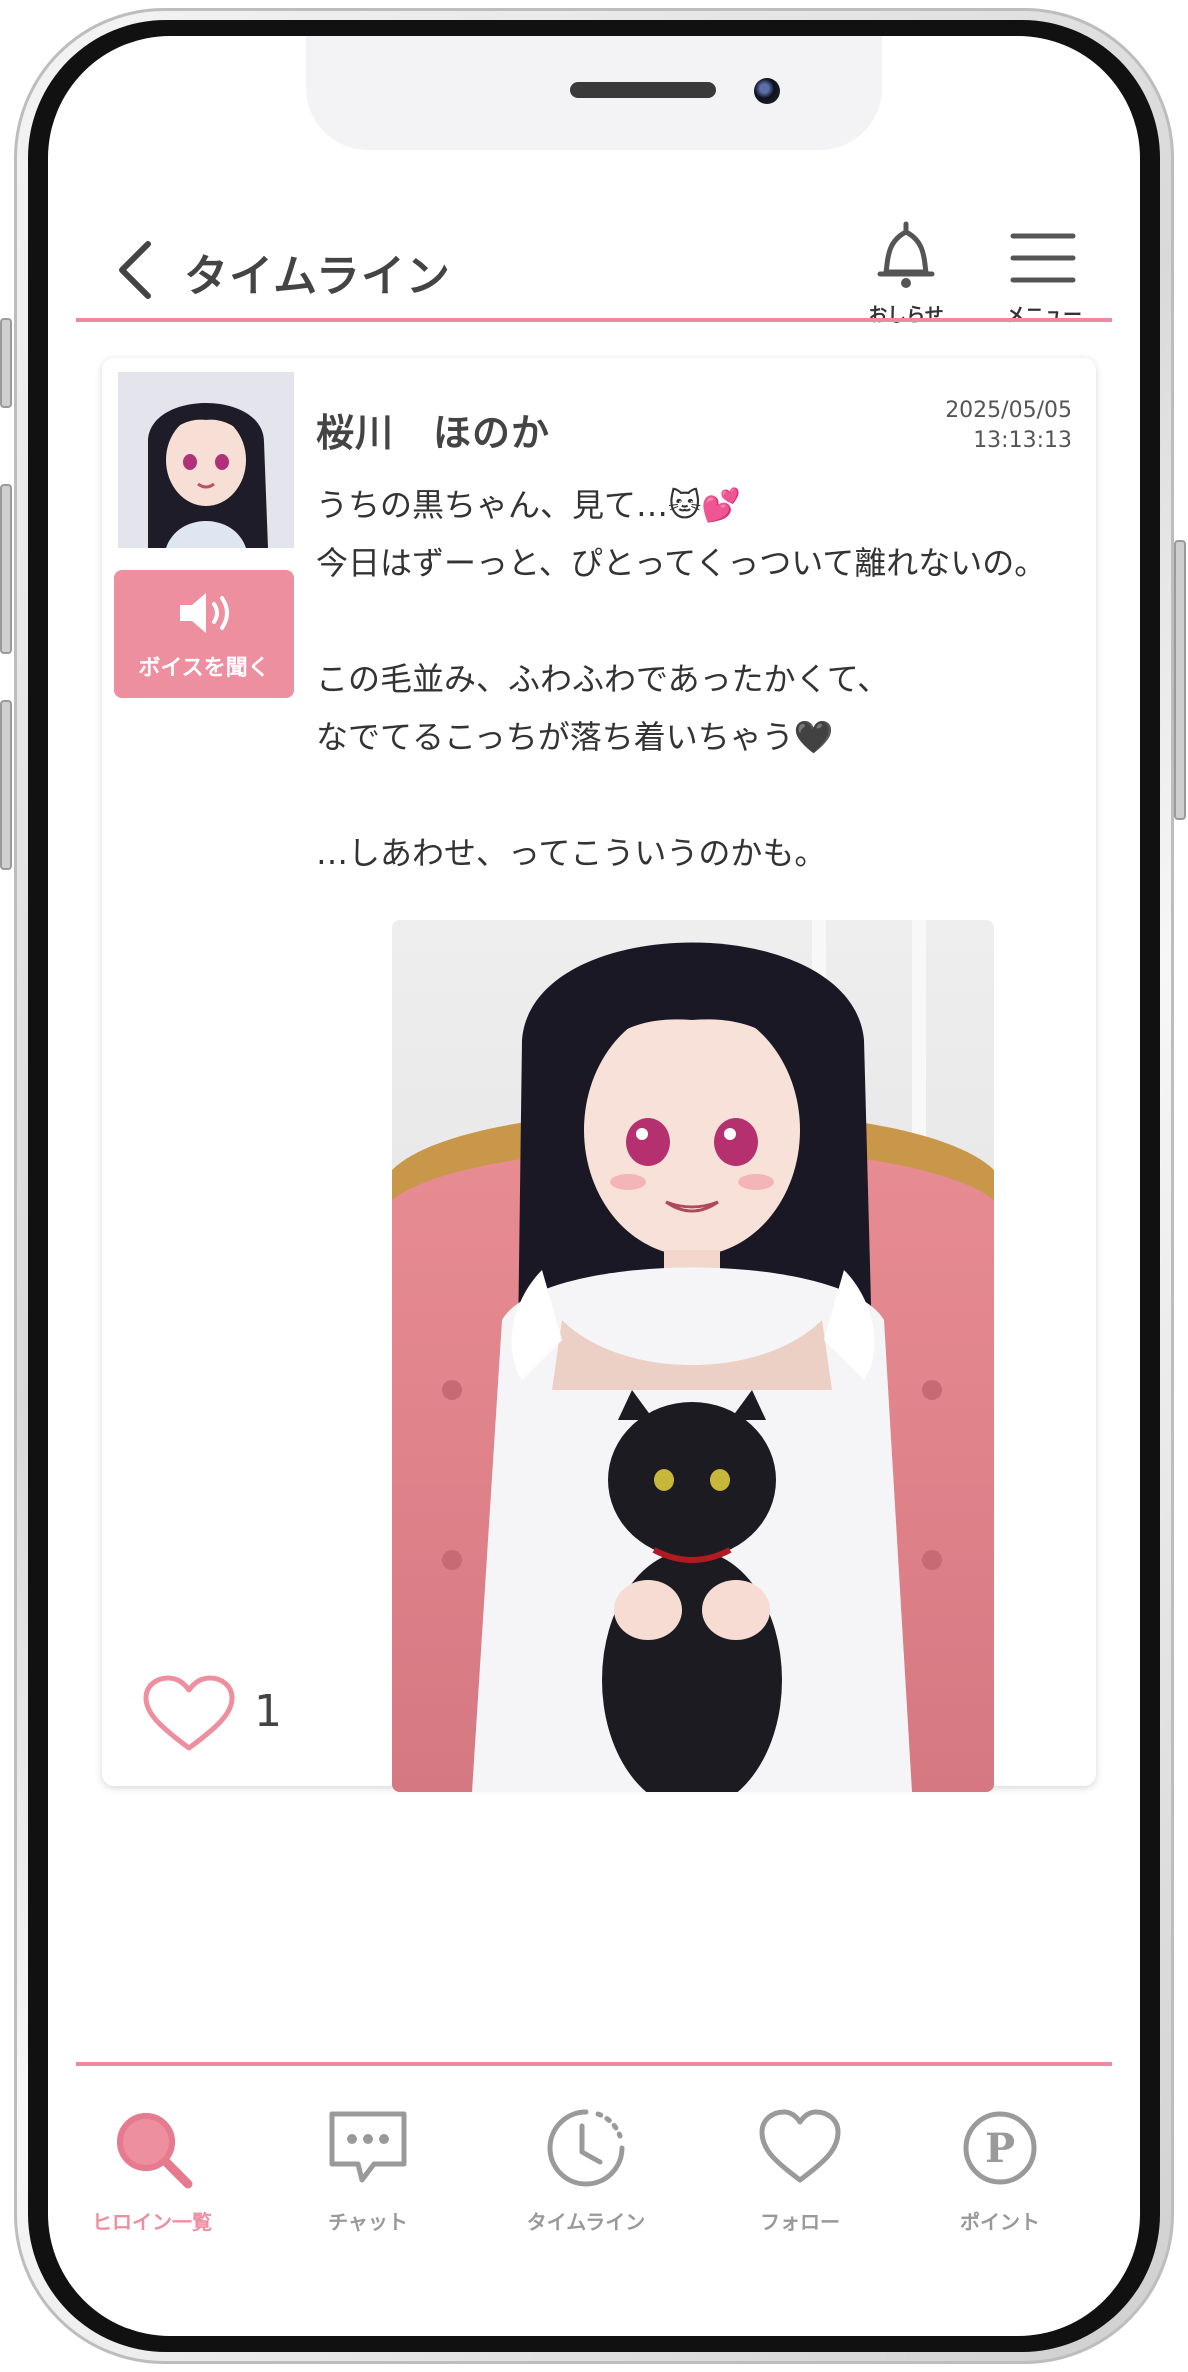 This screenshot has height=2372, width=1188. I want to click on voice-play-button: ボイスを聞く, so click(204, 634).